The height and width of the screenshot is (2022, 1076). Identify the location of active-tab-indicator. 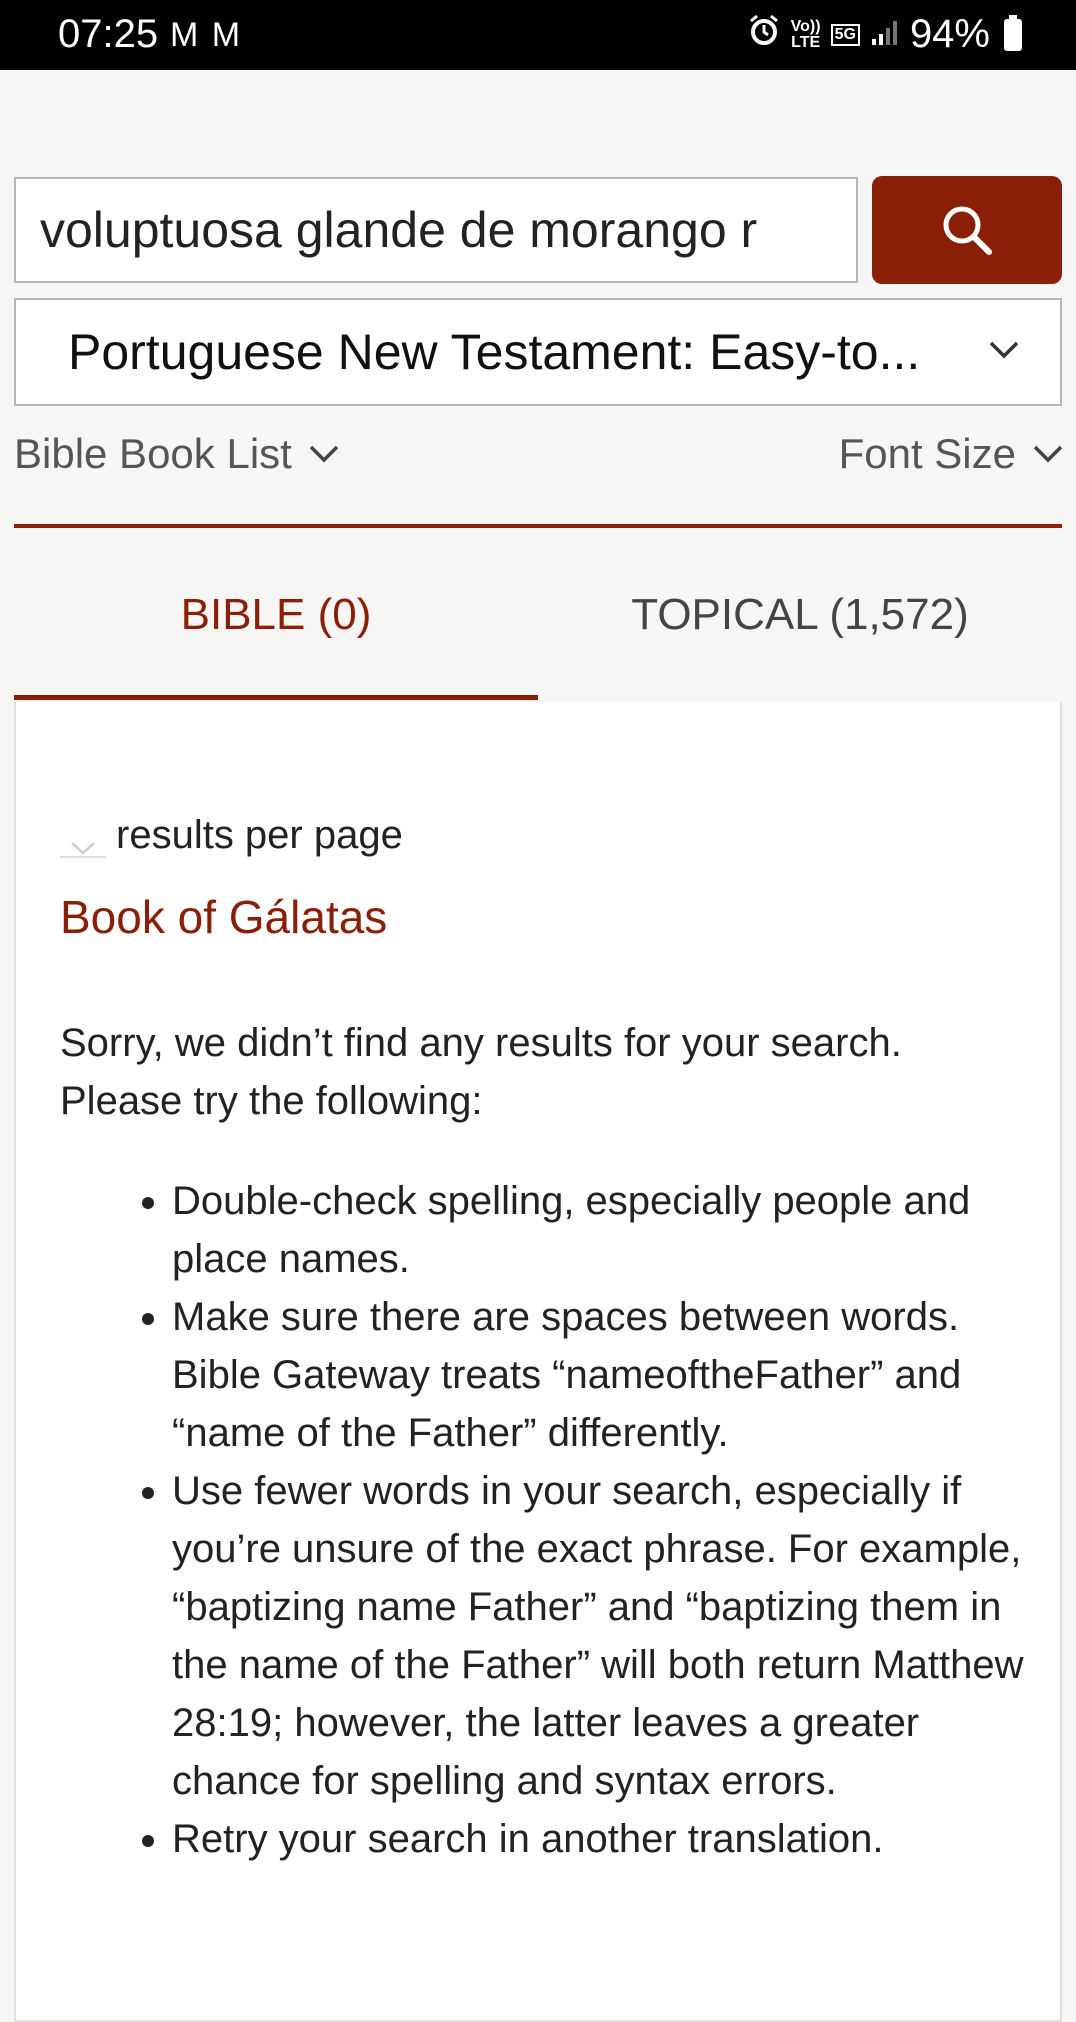
(276, 697).